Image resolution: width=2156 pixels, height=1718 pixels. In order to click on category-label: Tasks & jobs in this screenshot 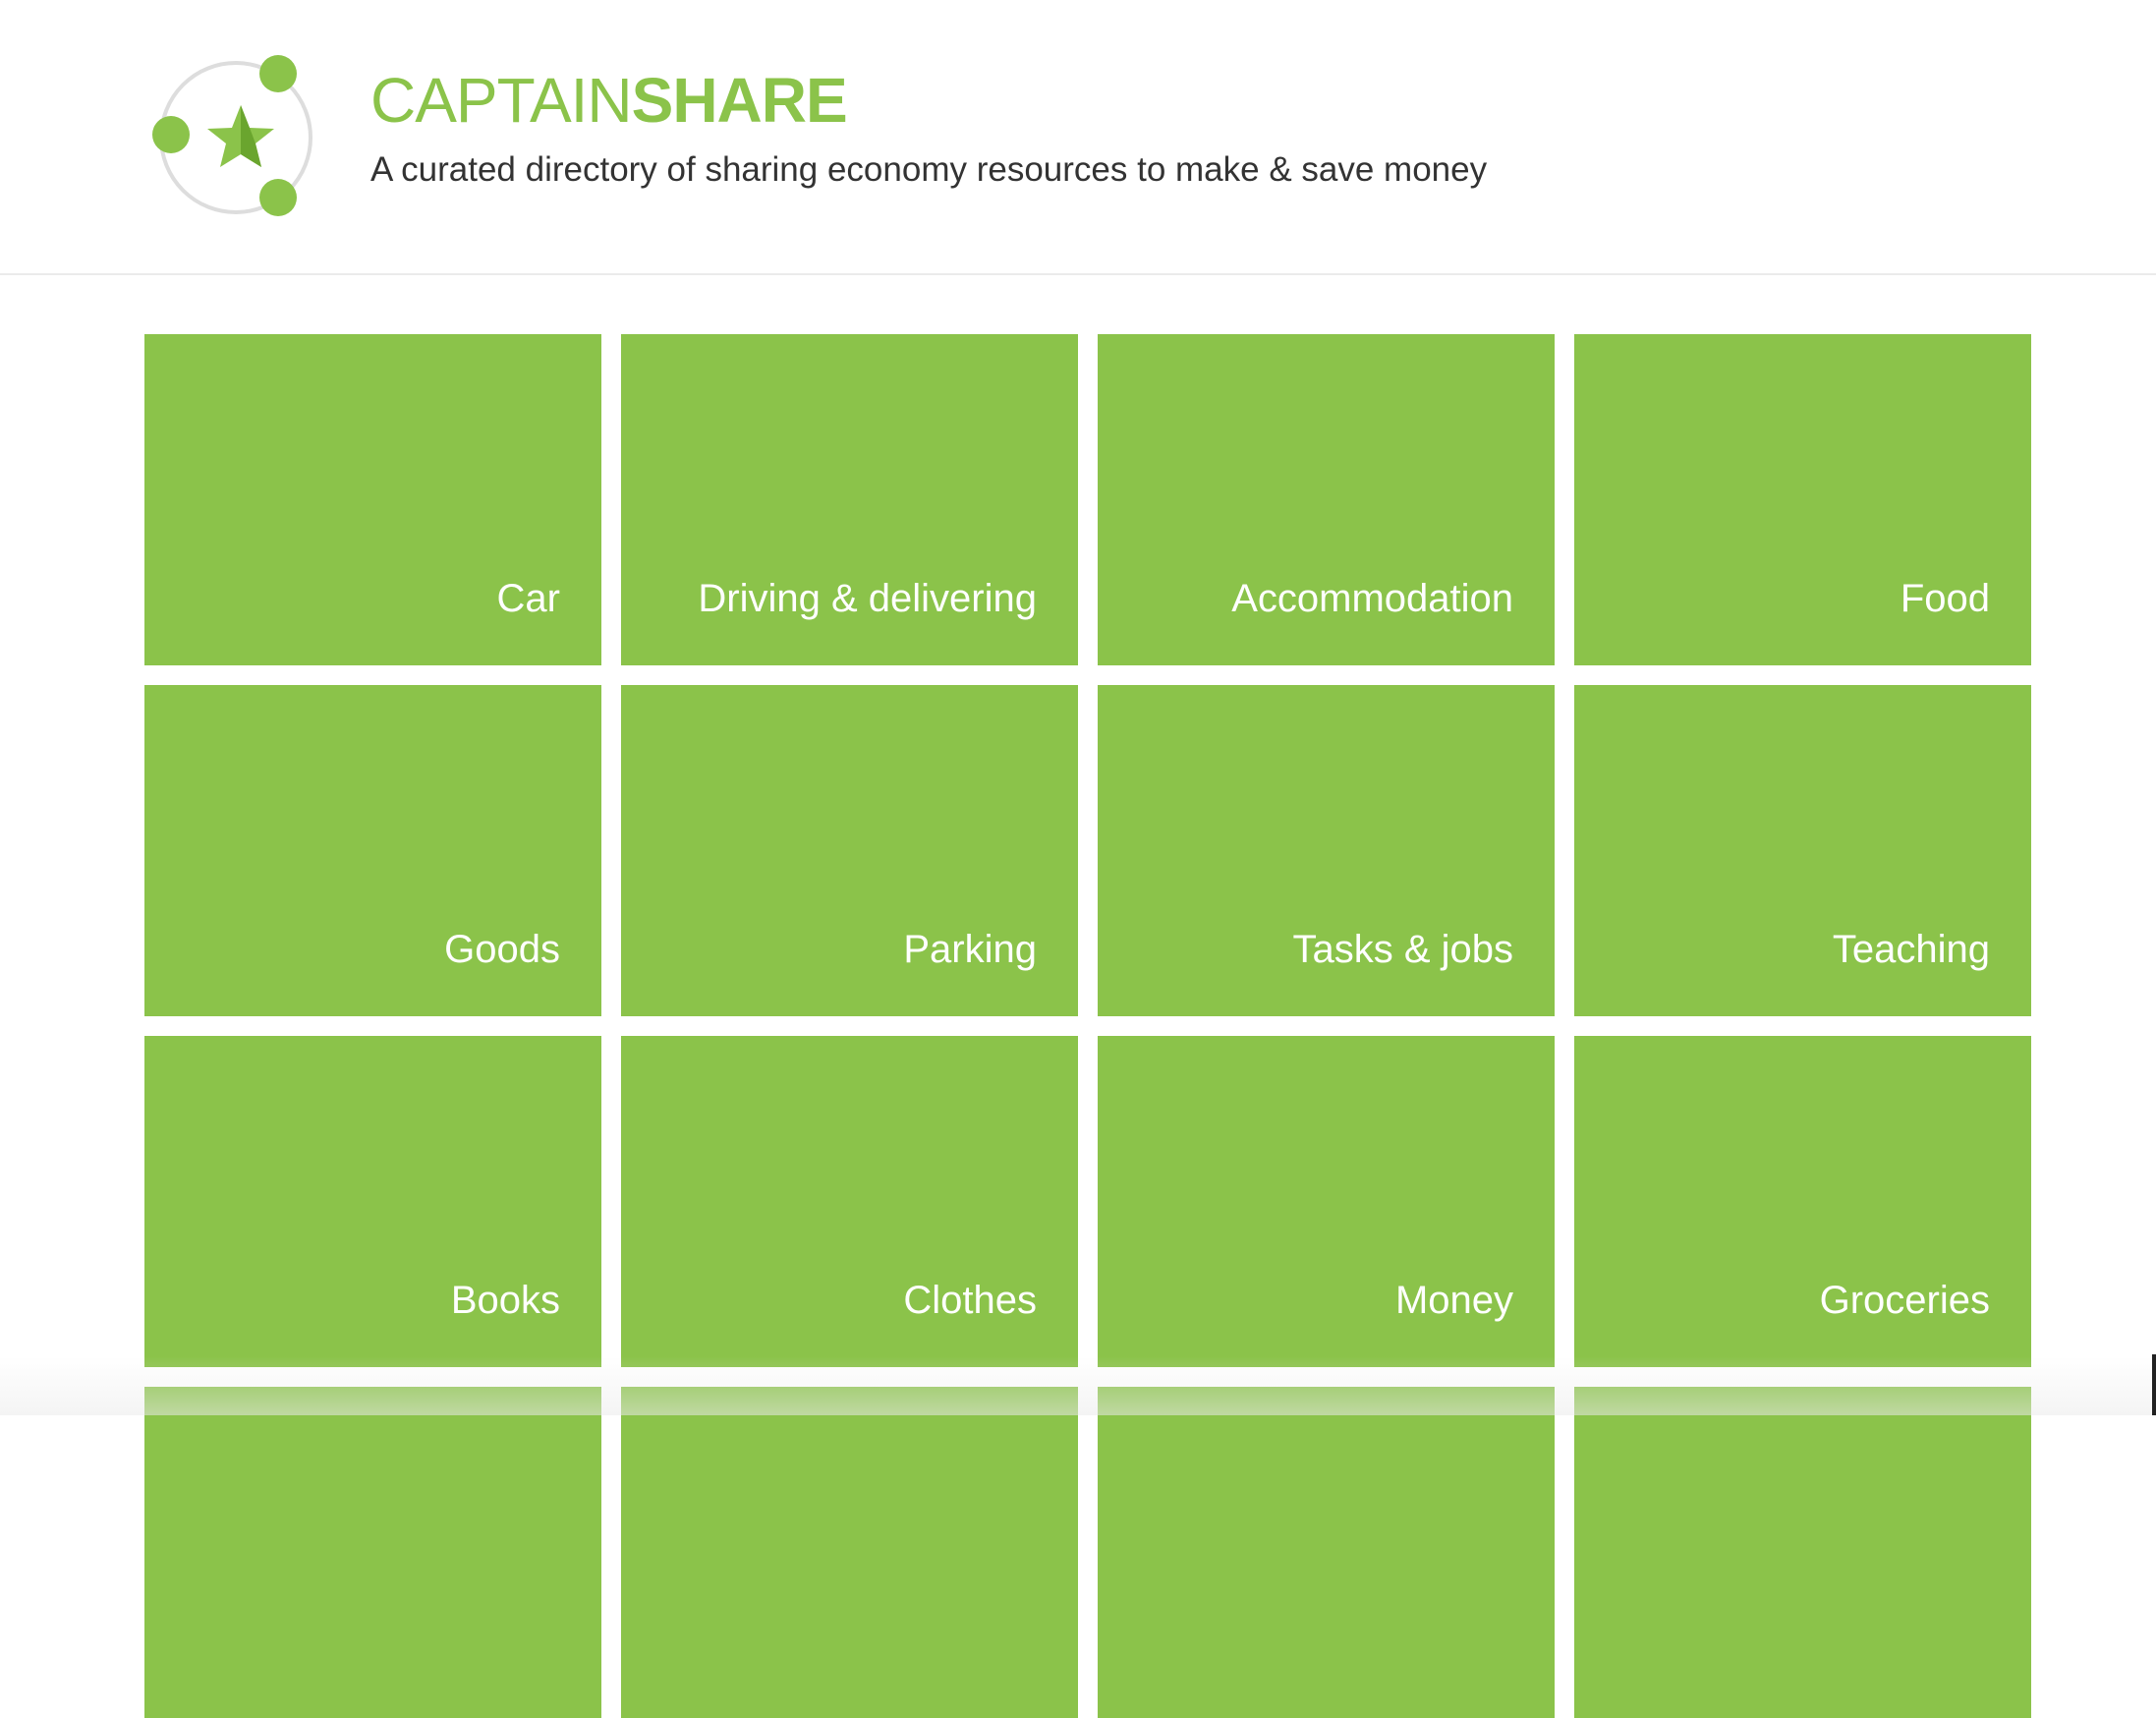, I will do `click(1402, 949)`.